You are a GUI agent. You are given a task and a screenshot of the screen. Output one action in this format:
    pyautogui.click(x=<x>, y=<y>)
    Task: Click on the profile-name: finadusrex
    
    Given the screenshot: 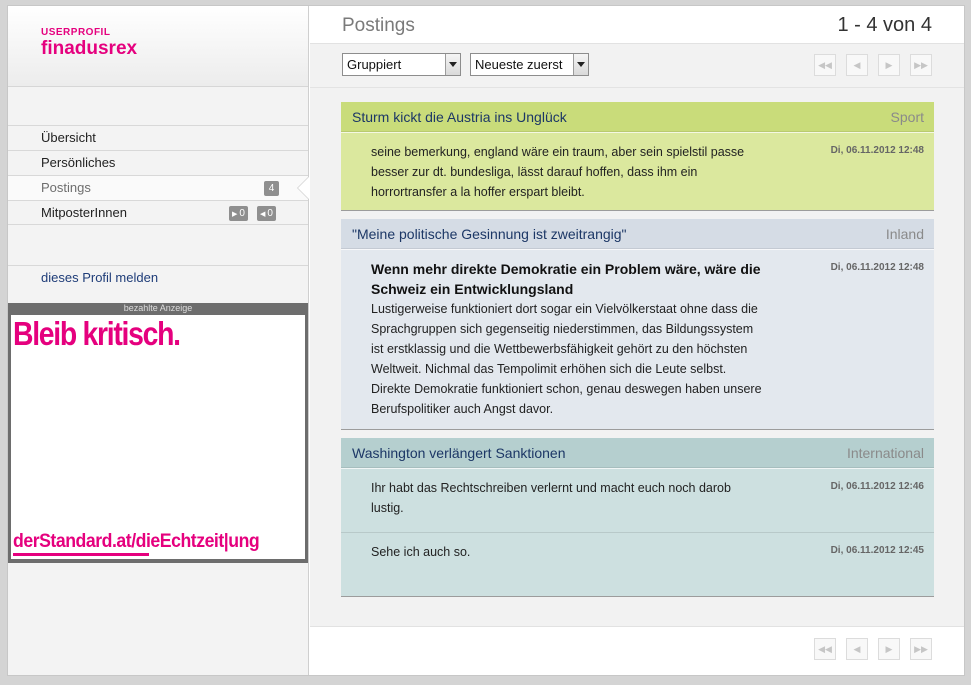 What is the action you would take?
    pyautogui.click(x=89, y=48)
    